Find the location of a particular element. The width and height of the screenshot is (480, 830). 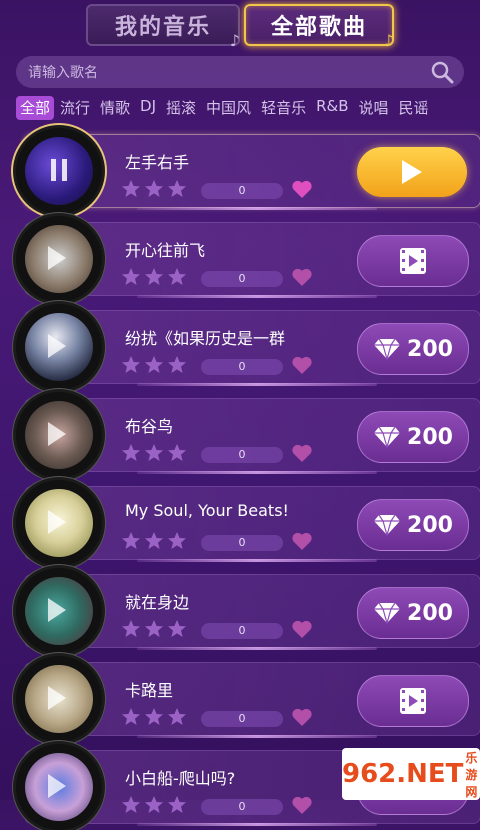

song-row: 布谷鸟 0 200 is located at coordinates (248, 435).